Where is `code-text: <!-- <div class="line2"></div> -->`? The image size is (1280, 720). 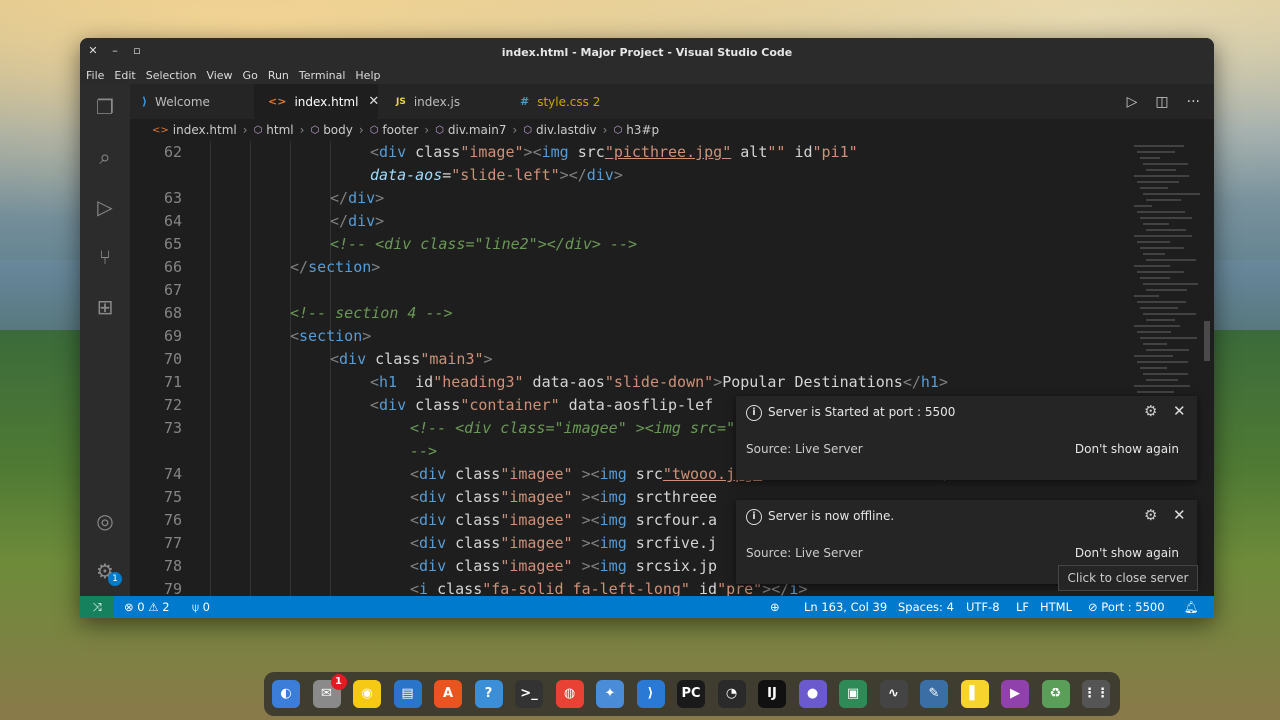 code-text: <!-- <div class="line2"></div> --> is located at coordinates (484, 244).